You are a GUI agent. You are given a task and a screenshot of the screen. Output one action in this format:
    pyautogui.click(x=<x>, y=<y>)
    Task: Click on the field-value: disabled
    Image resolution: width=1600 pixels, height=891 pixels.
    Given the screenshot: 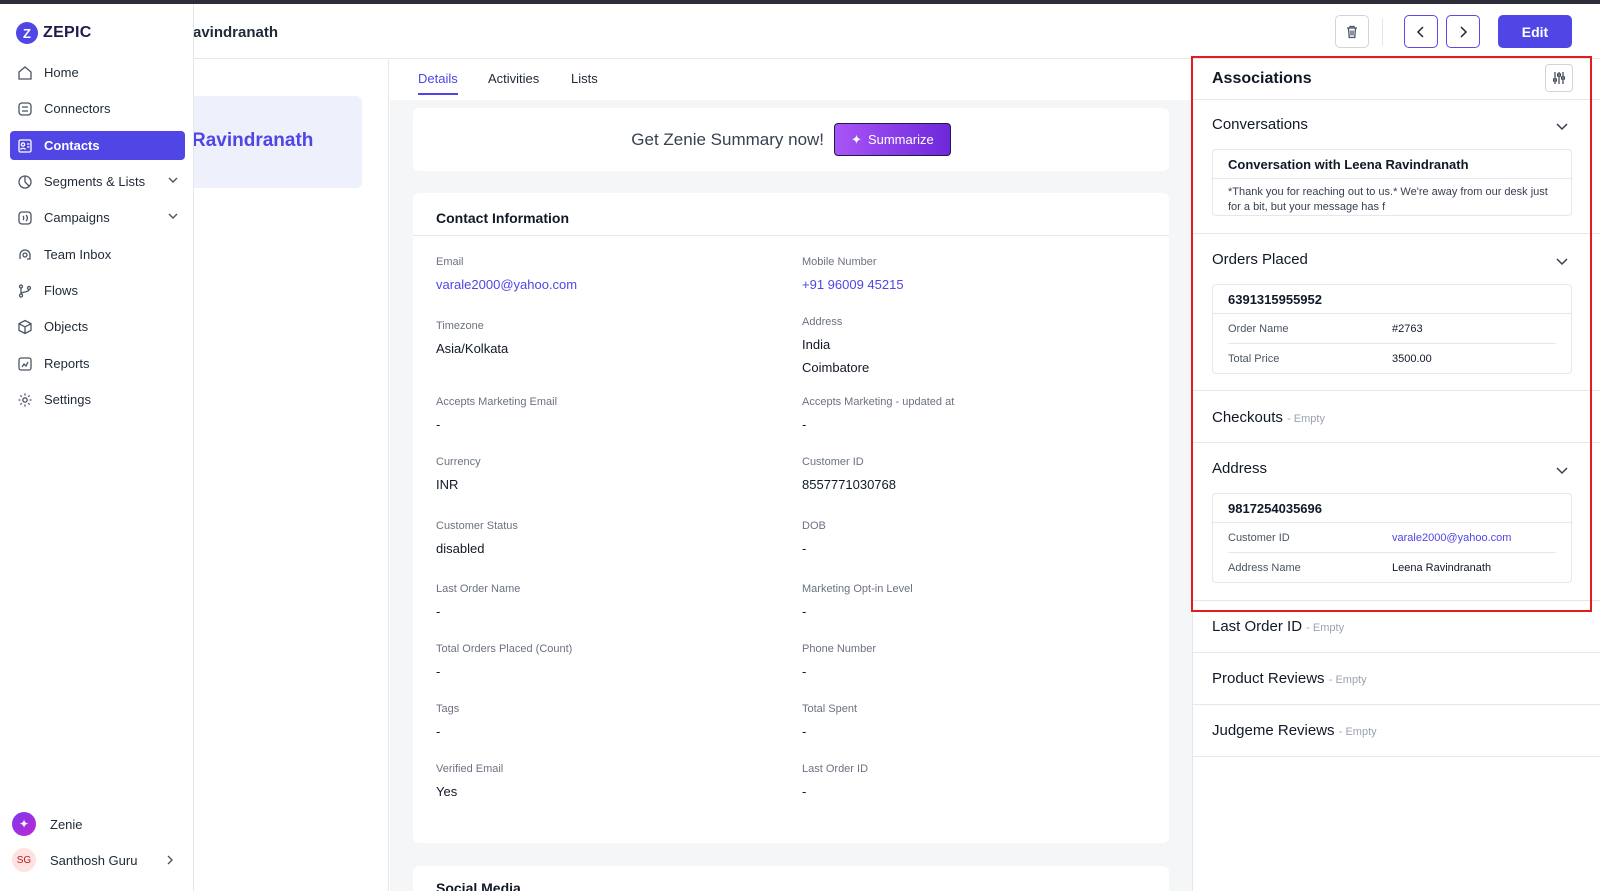 What is the action you would take?
    pyautogui.click(x=460, y=548)
    